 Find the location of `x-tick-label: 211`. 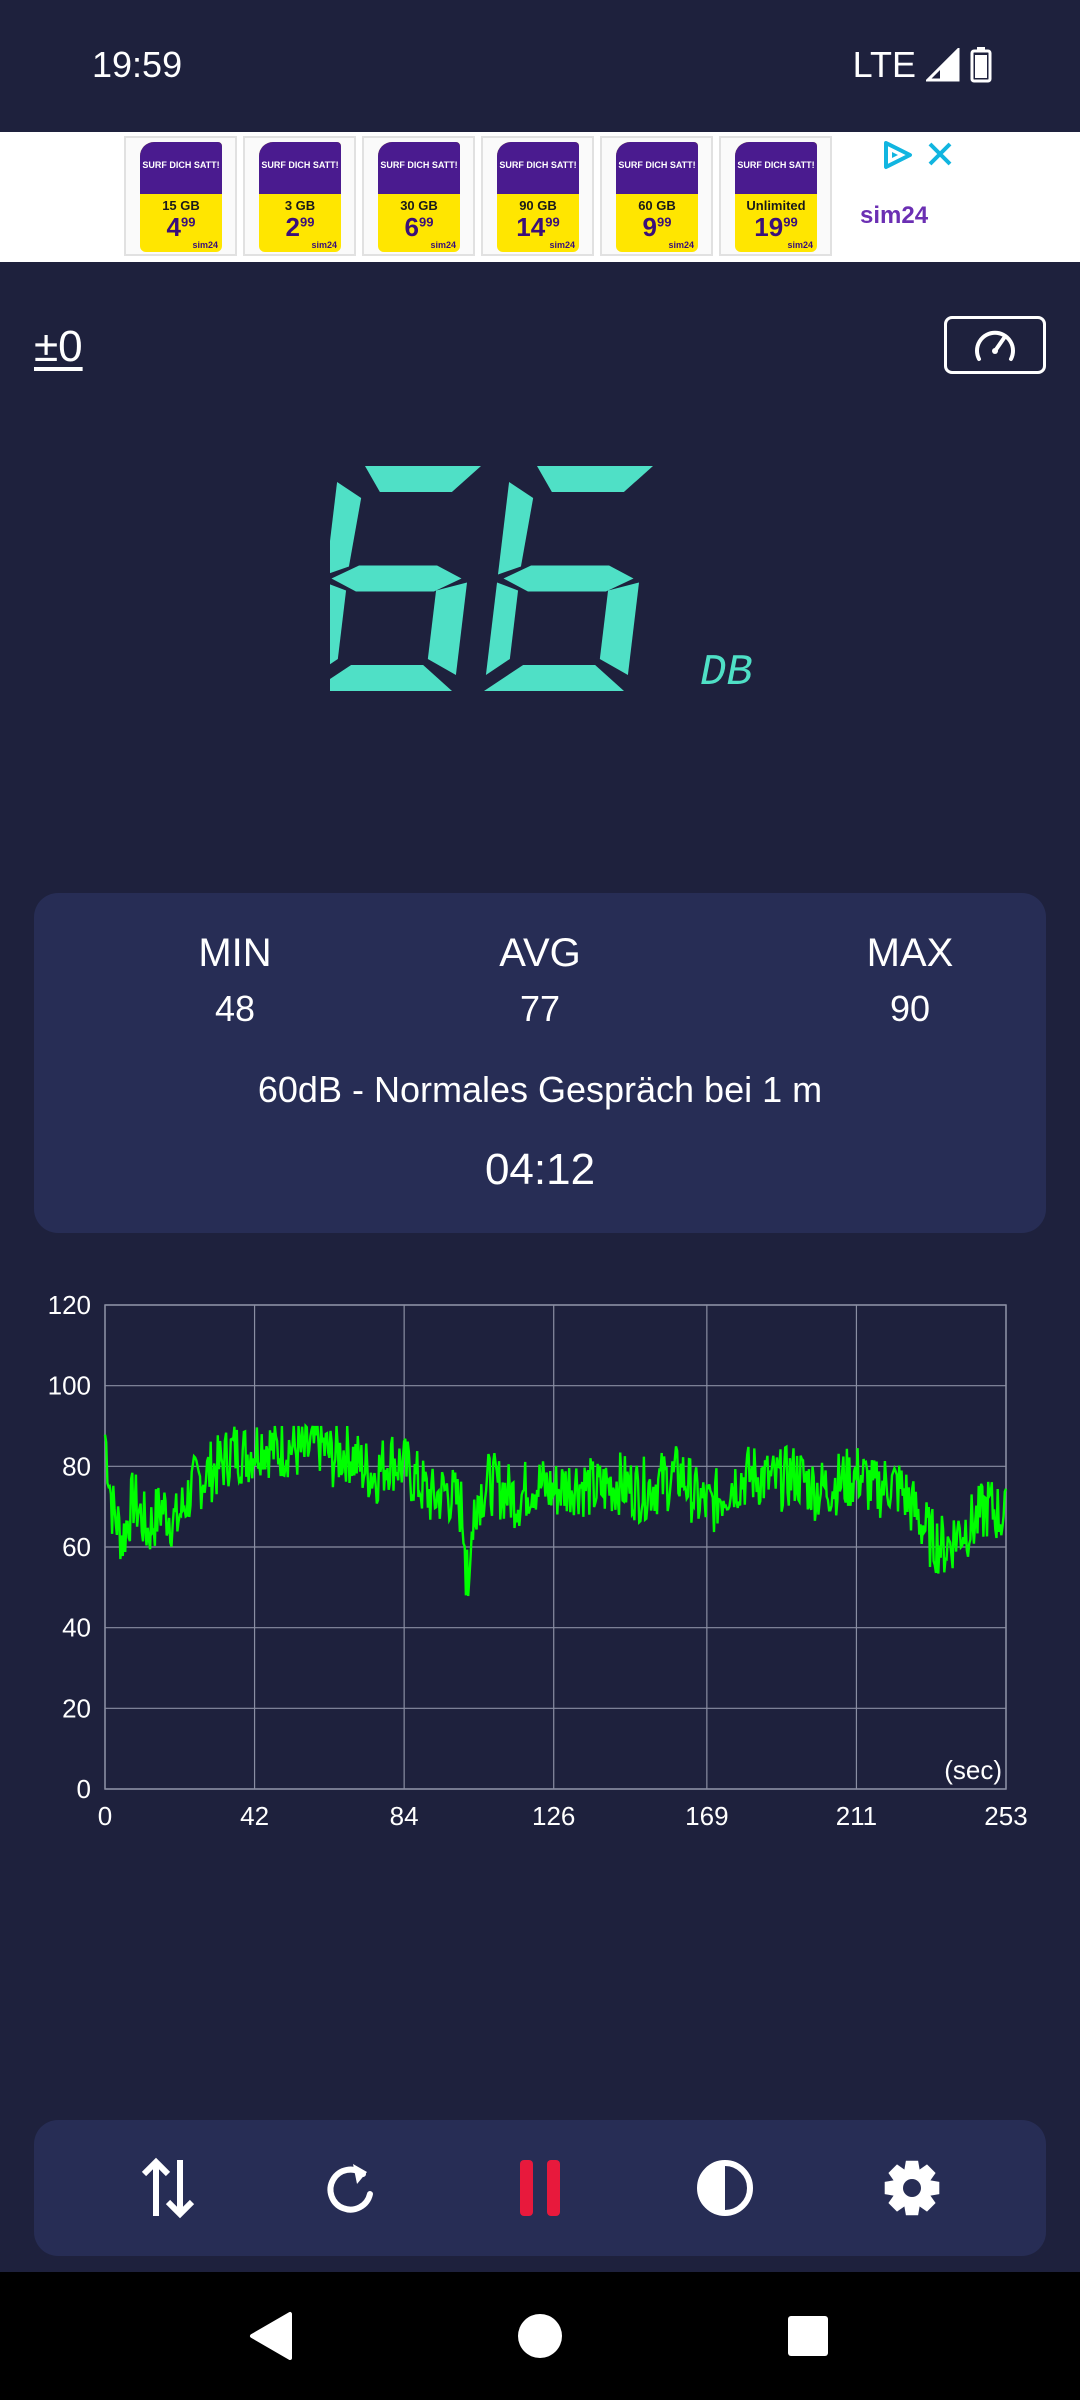

x-tick-label: 211 is located at coordinates (856, 1816).